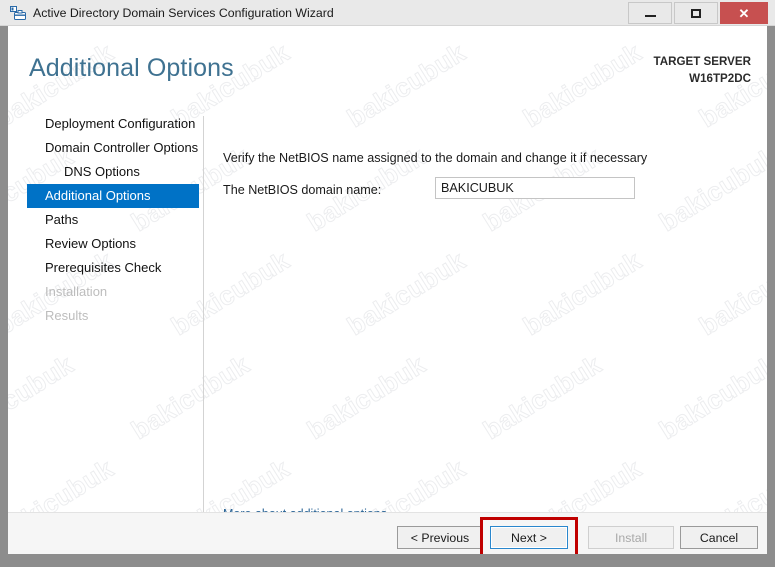  I want to click on sidebar-item-dns-options: DNS Options, so click(105, 172).